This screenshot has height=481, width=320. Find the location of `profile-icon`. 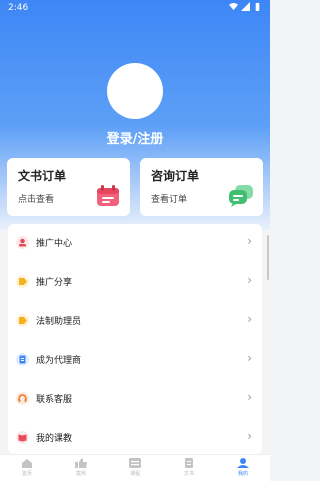

profile-icon is located at coordinates (243, 463).